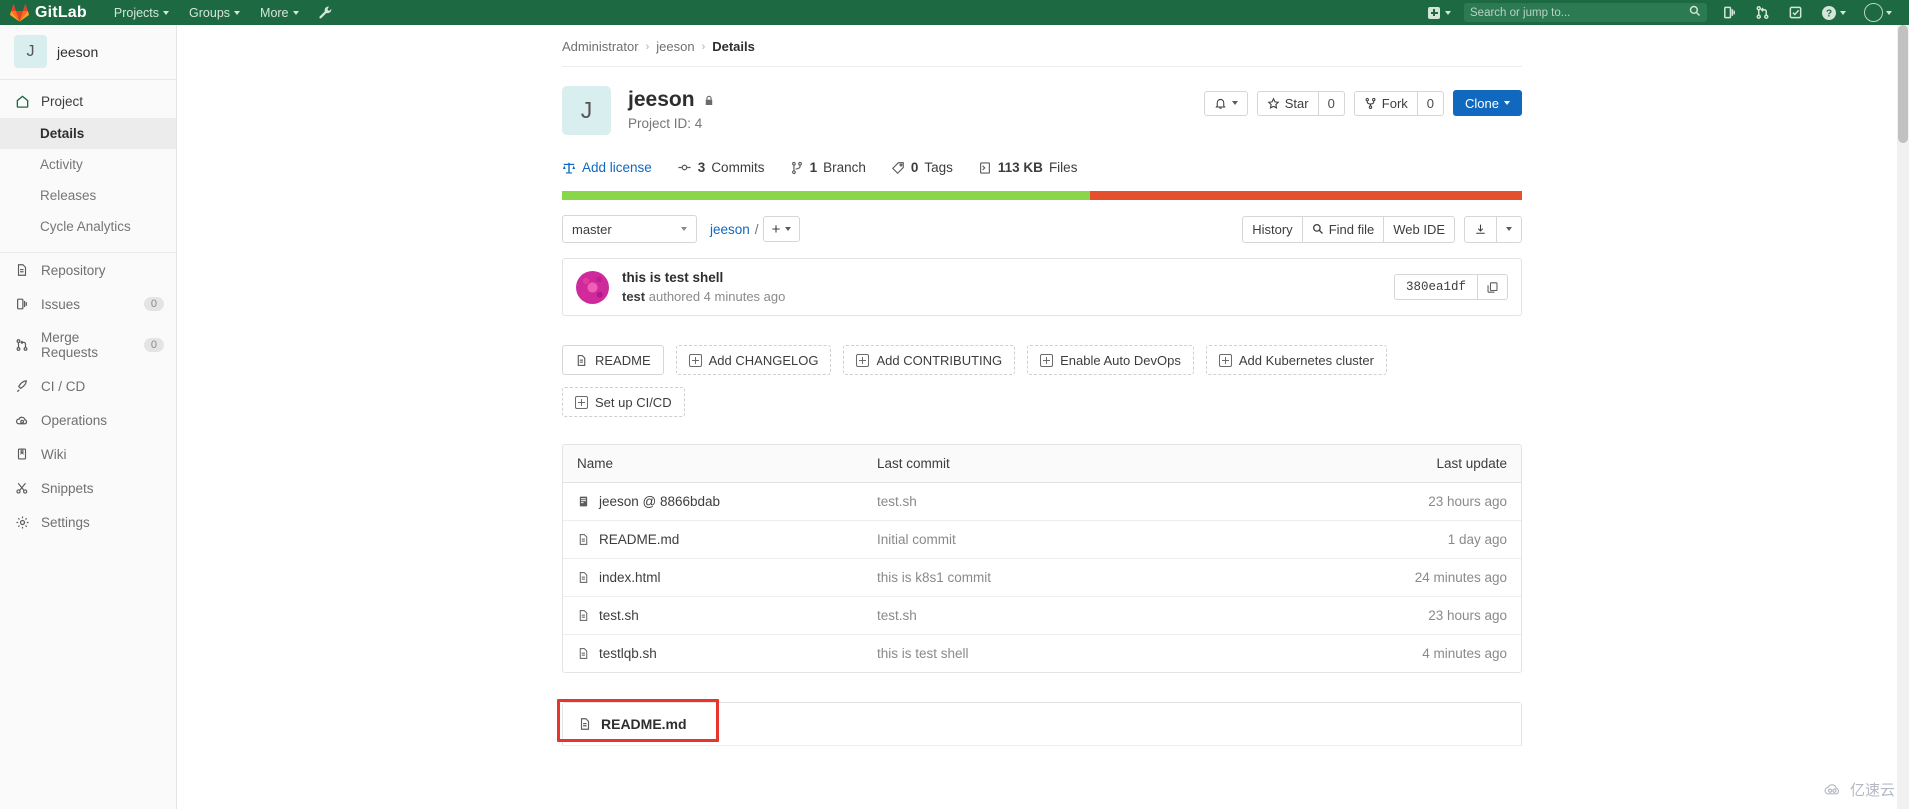 This screenshot has height=809, width=1909. I want to click on page-scrollbar, so click(1903, 417).